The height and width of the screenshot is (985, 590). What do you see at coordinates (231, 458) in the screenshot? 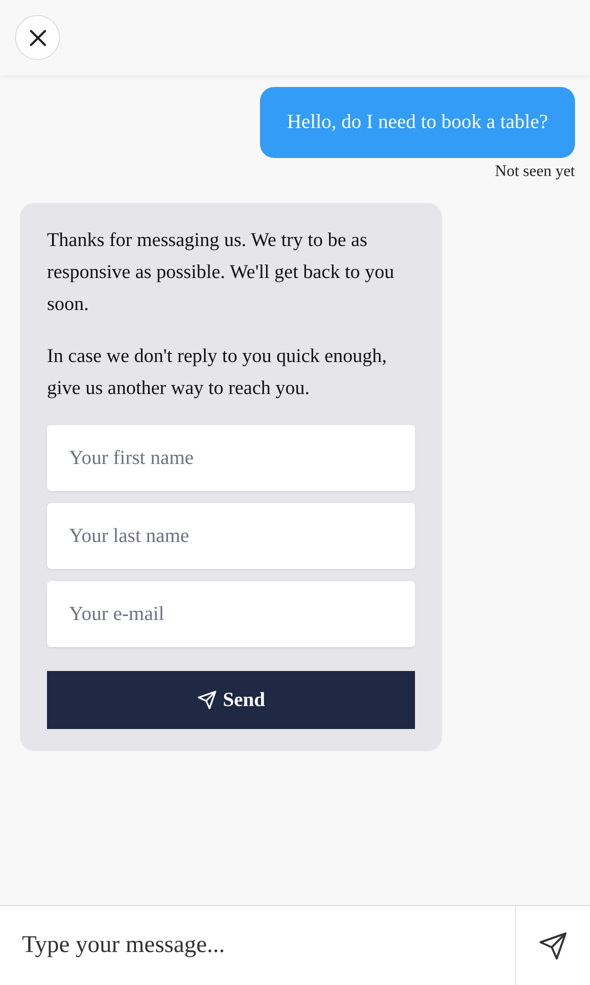
I see `input-field: Your first name` at bounding box center [231, 458].